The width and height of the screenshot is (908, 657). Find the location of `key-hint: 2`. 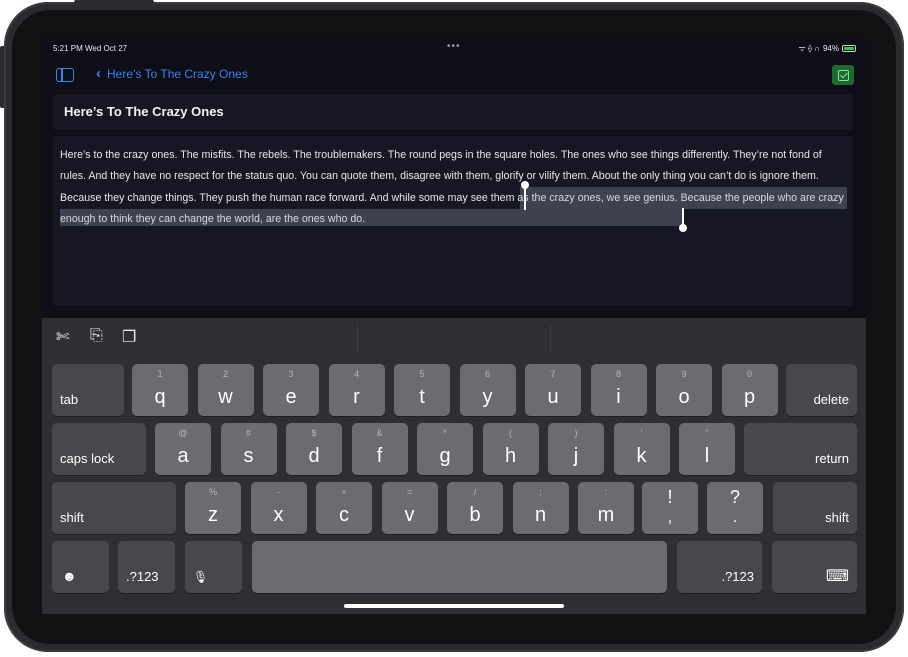

key-hint: 2 is located at coordinates (225, 374).